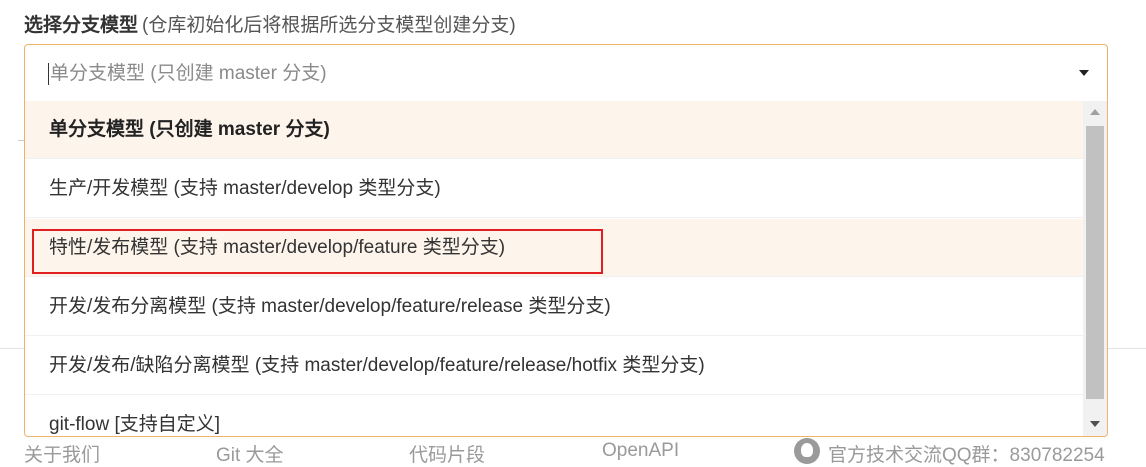 This screenshot has width=1146, height=467. I want to click on triangle-down-icon, so click(1084, 73).